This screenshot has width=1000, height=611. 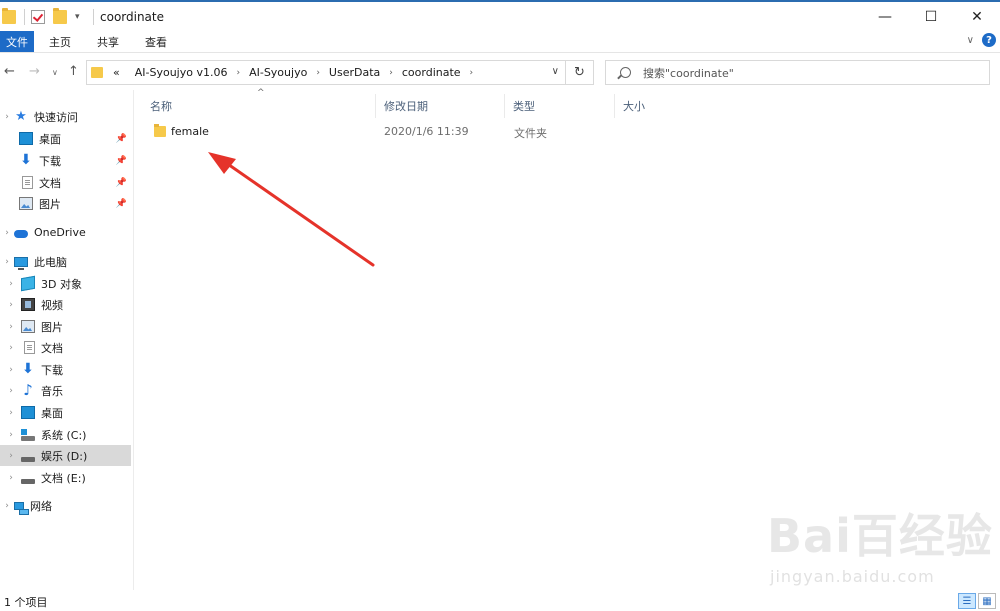 What do you see at coordinates (190, 131) in the screenshot?
I see `file-name: female` at bounding box center [190, 131].